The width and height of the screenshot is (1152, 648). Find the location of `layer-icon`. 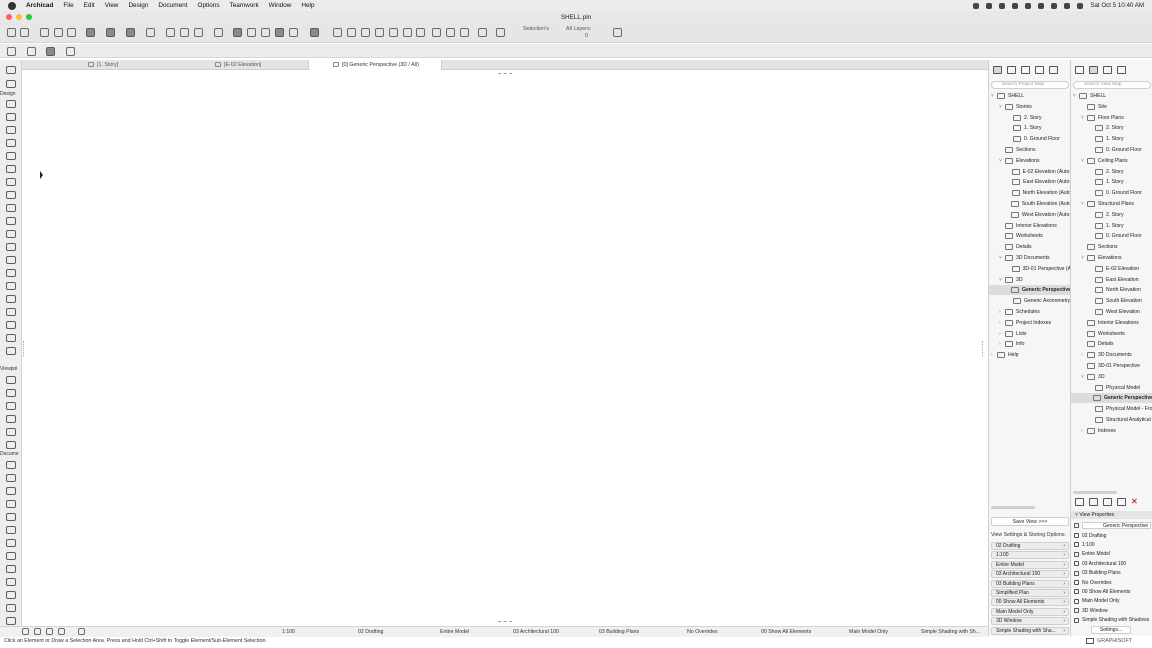

layer-icon is located at coordinates (90, 32).